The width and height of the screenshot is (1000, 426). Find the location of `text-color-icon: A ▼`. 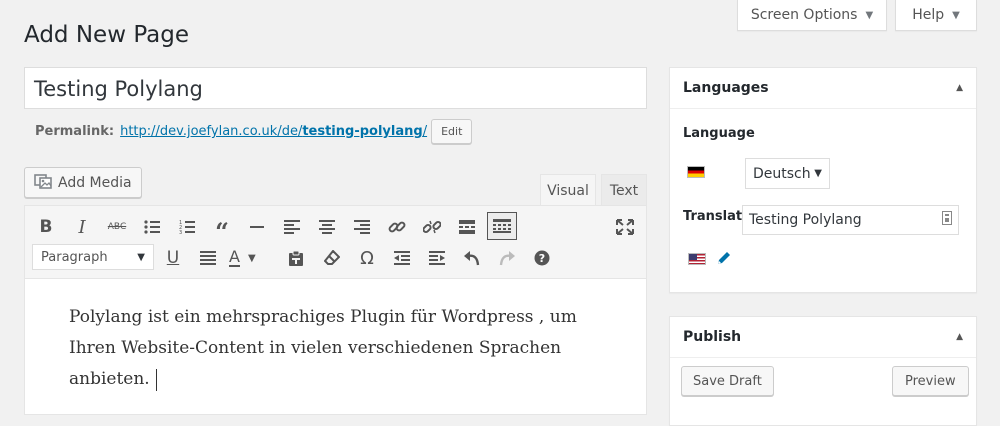

text-color-icon: A ▼ is located at coordinates (251, 258).